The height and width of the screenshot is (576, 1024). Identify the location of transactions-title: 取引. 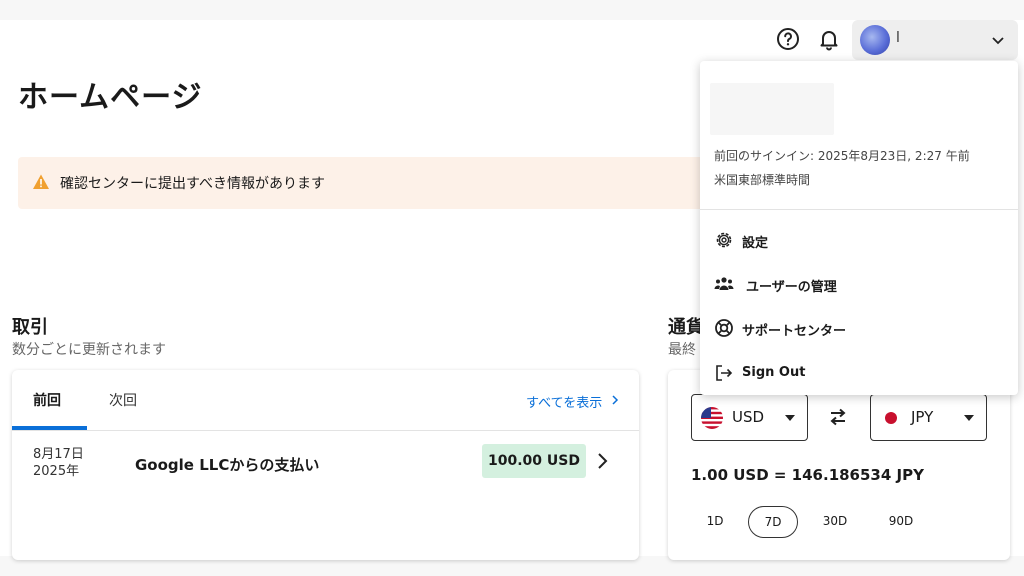
(30, 327).